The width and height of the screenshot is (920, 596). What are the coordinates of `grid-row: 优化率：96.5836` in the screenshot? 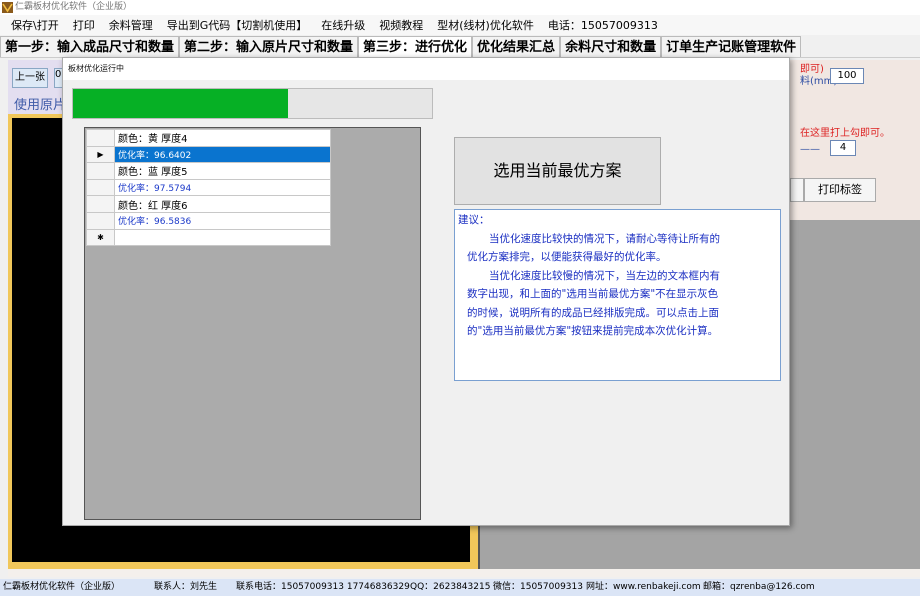 It's located at (208, 220).